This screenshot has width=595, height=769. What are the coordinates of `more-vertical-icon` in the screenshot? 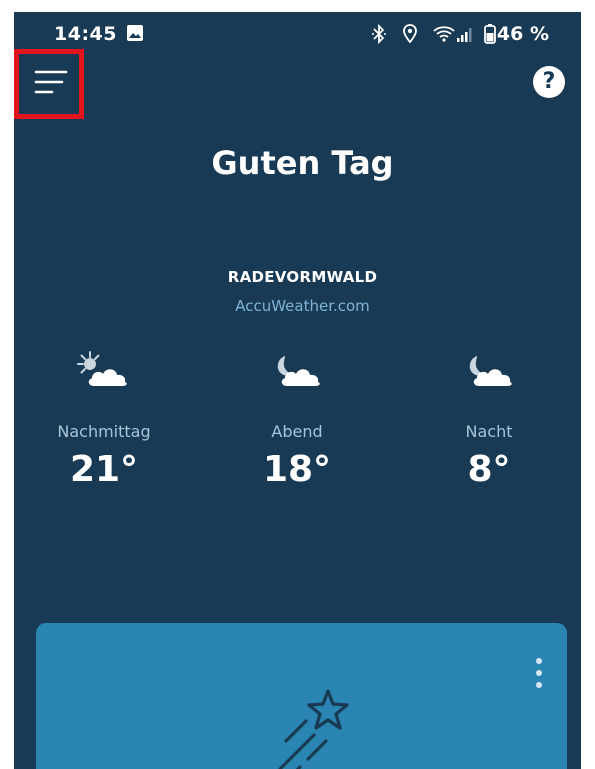 It's located at (539, 673).